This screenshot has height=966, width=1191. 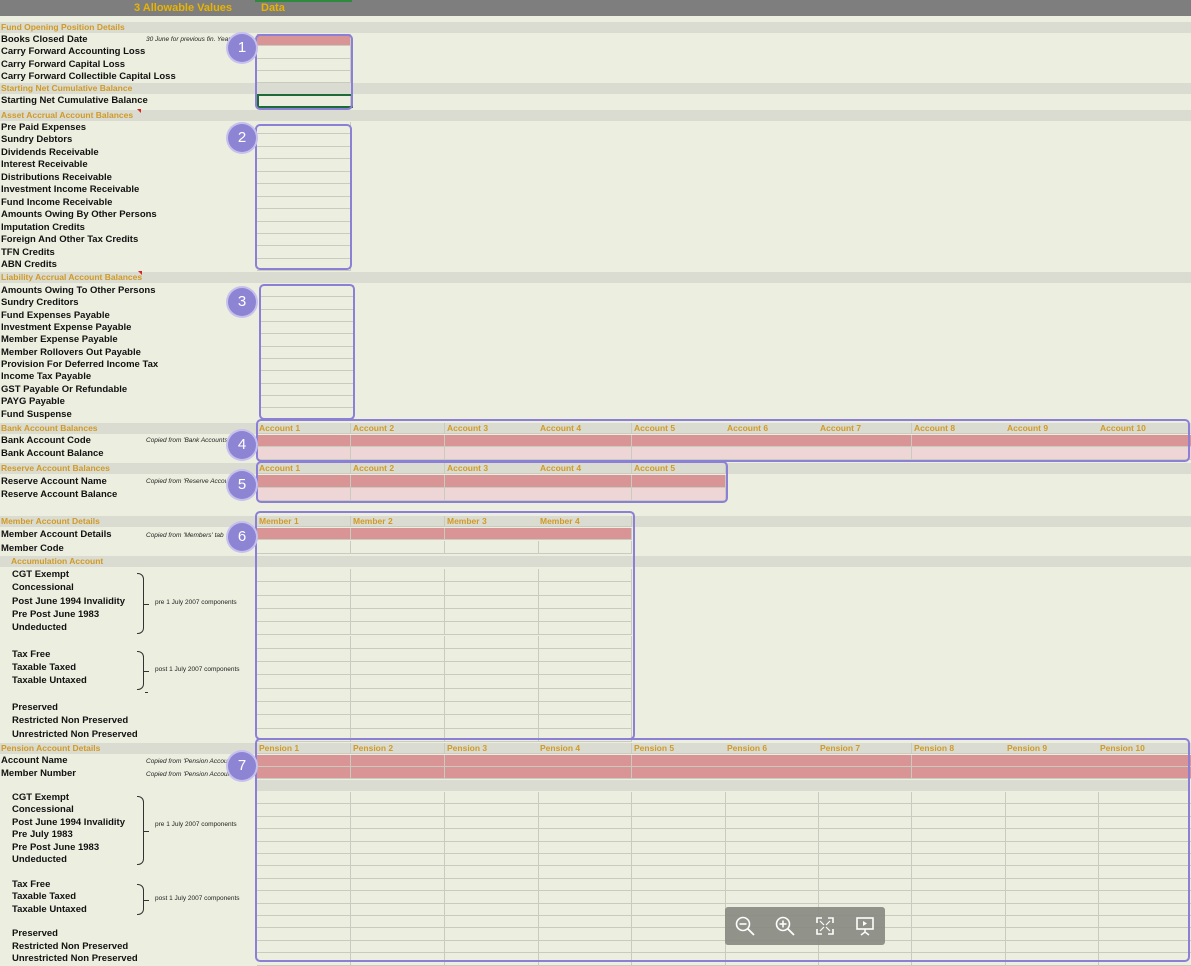 I want to click on allowable-values-header: 3 Allowable Values, so click(x=183, y=8).